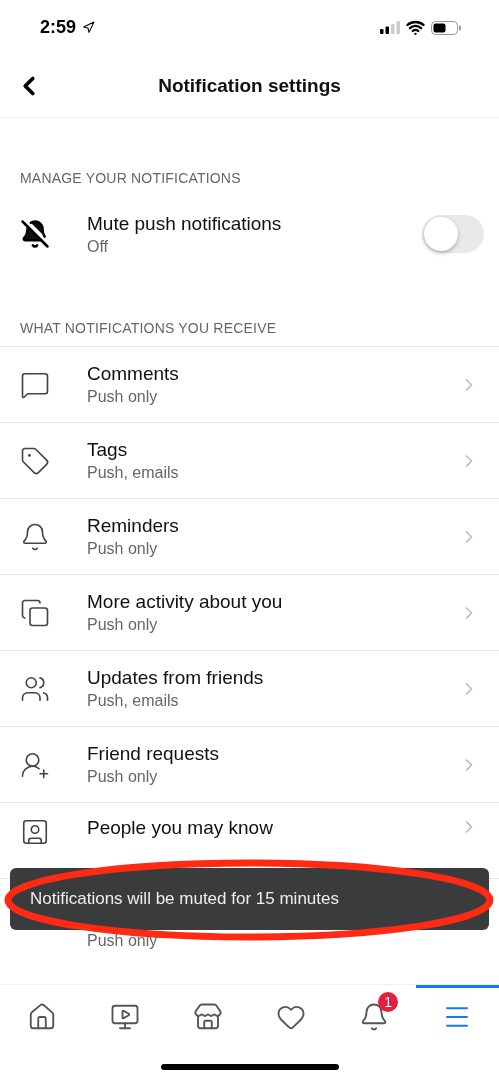  What do you see at coordinates (58, 27) in the screenshot?
I see `status-time: 2:59` at bounding box center [58, 27].